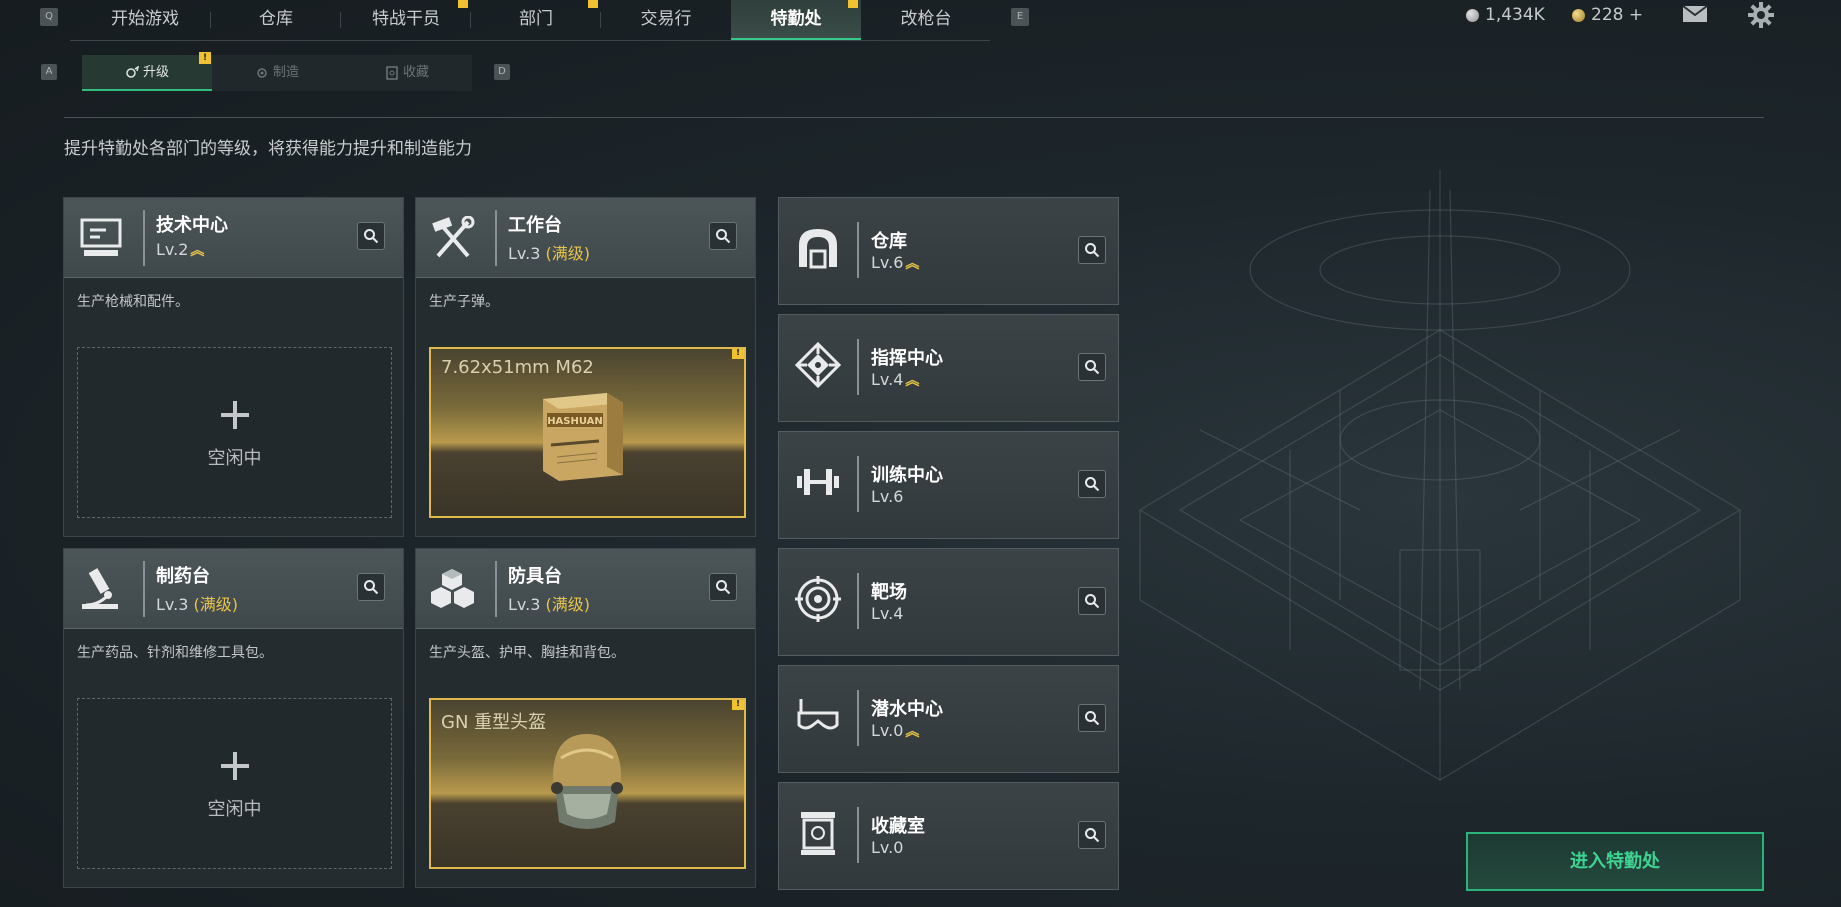  Describe the element at coordinates (392, 72) in the screenshot. I see `collection-icon` at that location.